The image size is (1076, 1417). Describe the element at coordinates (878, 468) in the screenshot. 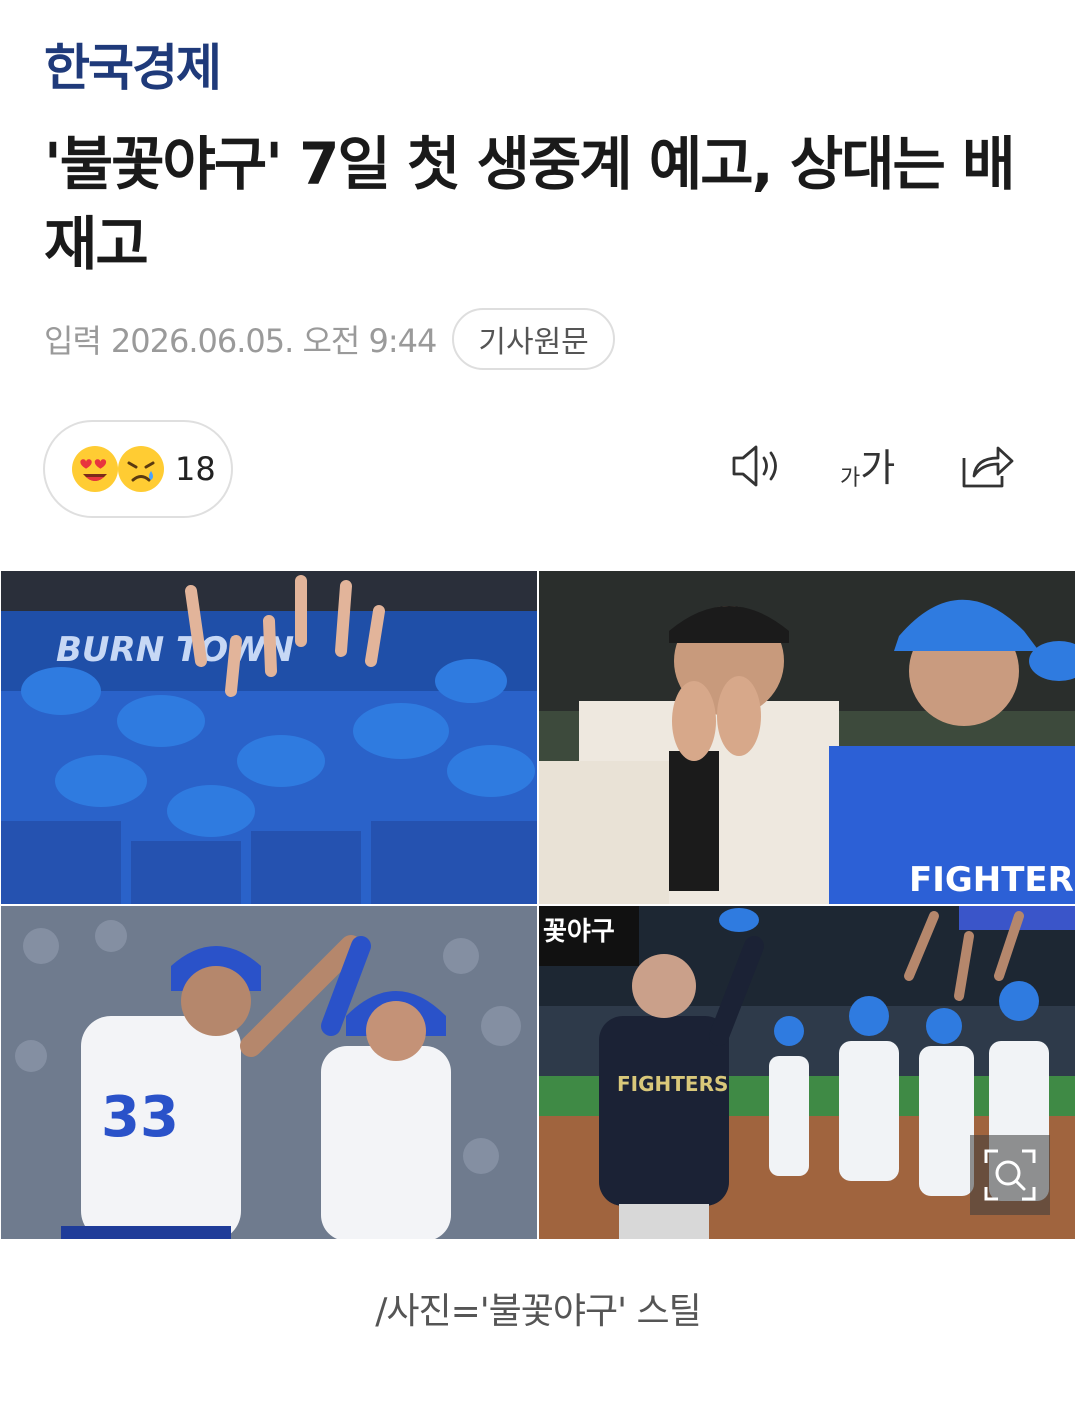

I see `font-size-big-label: 가` at that location.